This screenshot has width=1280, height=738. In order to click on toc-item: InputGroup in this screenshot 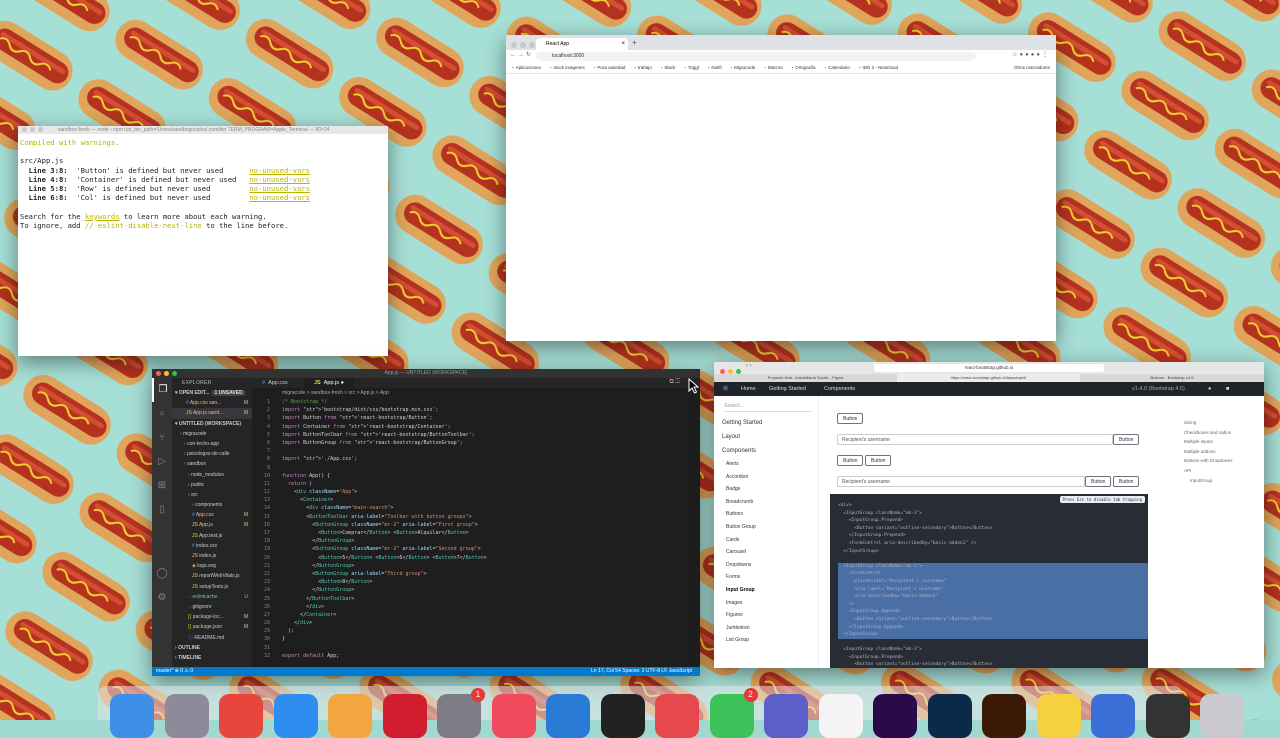, I will do `click(1208, 481)`.